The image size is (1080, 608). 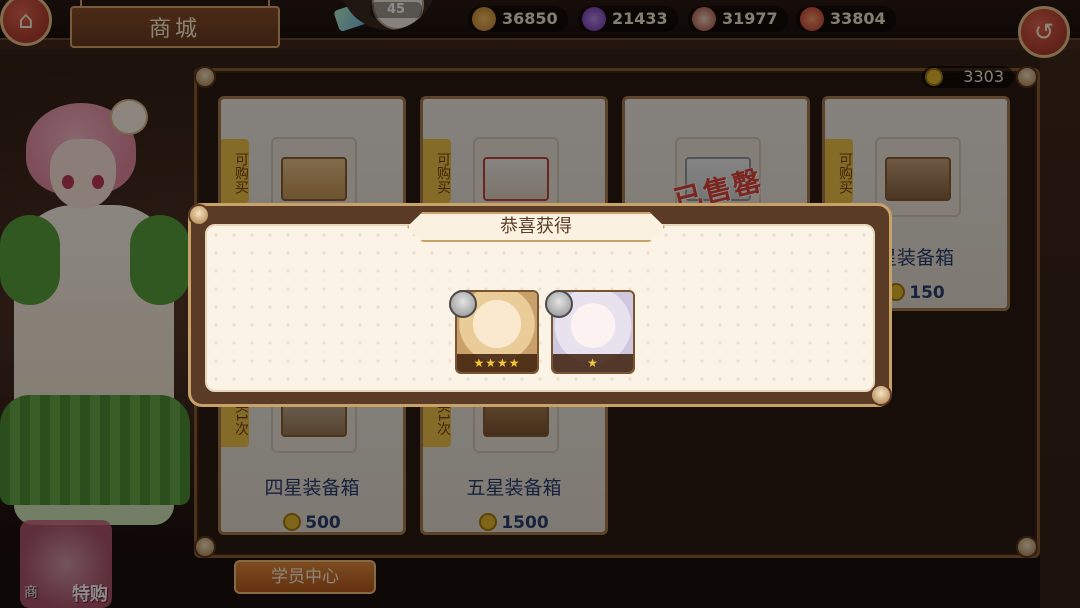 What do you see at coordinates (497, 363) in the screenshot?
I see `star-rating: ★★★★` at bounding box center [497, 363].